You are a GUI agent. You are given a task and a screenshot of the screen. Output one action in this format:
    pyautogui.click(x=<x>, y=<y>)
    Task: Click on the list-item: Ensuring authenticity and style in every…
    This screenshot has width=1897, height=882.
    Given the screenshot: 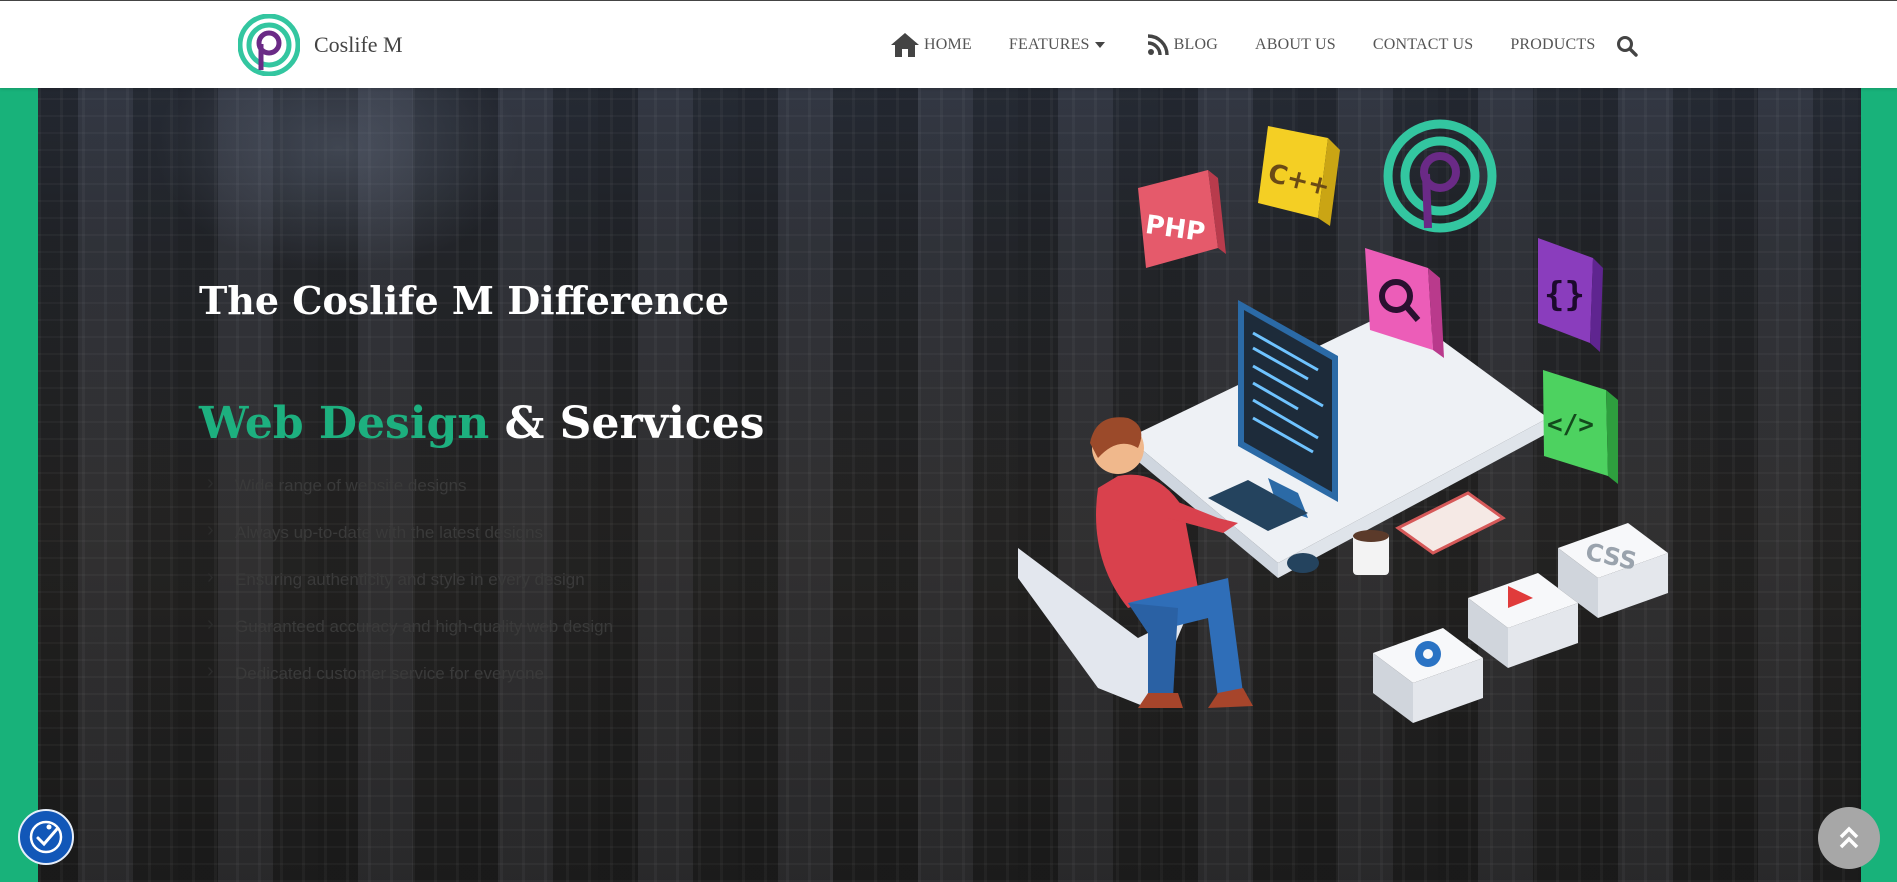 What is the action you would take?
    pyautogui.click(x=406, y=591)
    